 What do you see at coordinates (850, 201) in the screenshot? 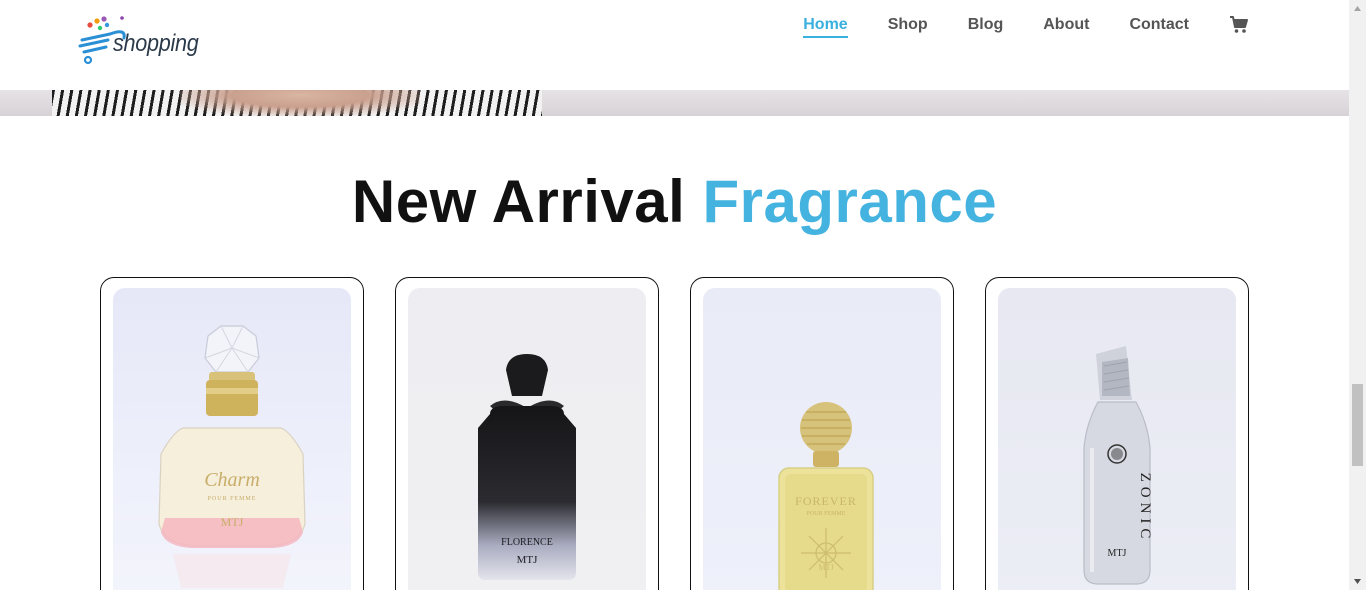
I see `section-title-accent: Fragrance` at bounding box center [850, 201].